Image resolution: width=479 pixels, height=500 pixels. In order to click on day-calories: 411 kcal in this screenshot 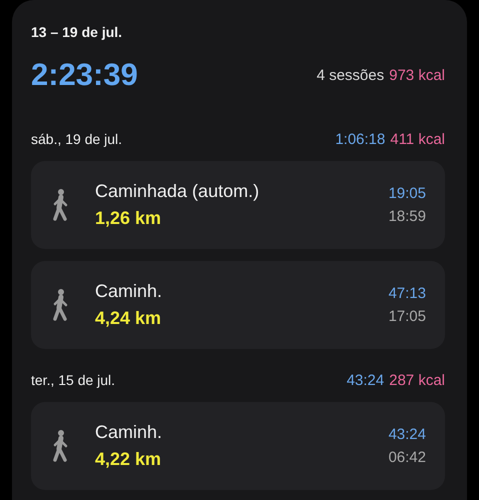, I will do `click(417, 139)`.